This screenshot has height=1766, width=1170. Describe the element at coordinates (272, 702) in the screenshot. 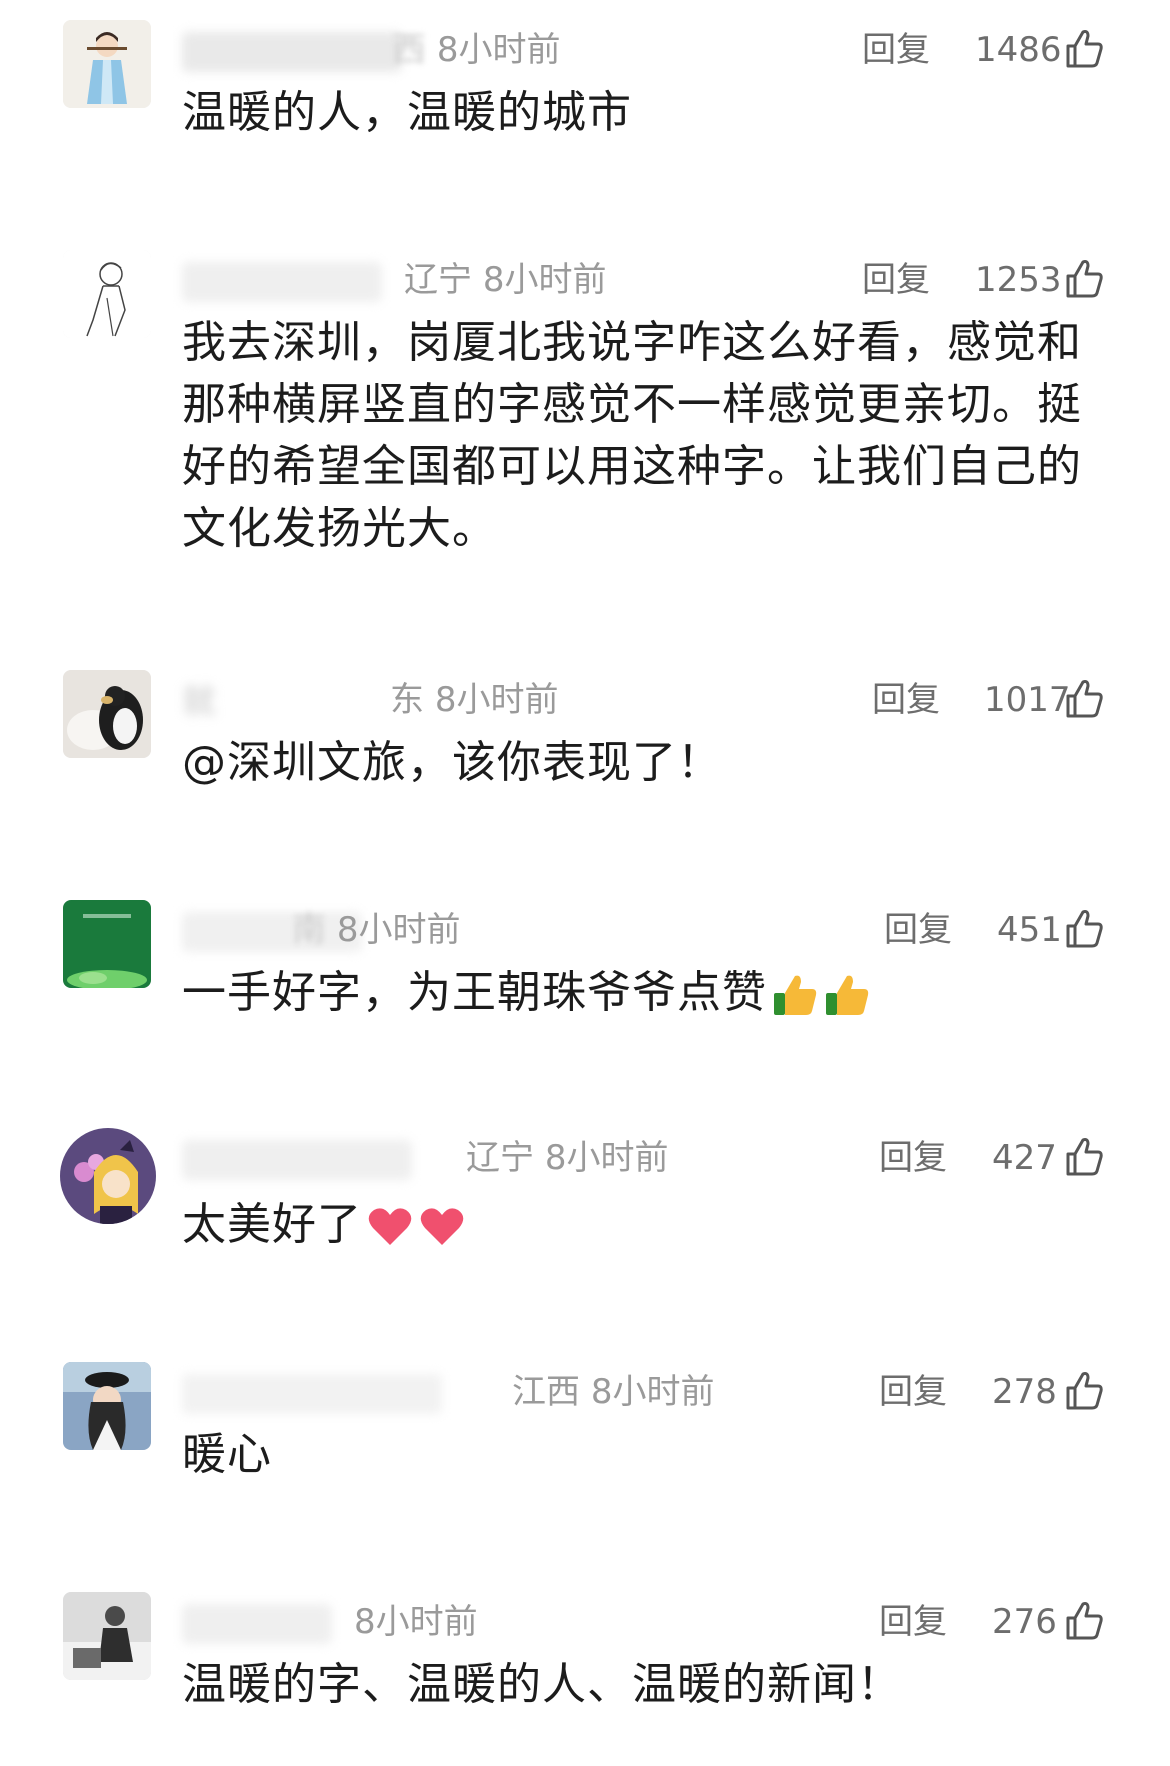

I see `username: 就` at that location.